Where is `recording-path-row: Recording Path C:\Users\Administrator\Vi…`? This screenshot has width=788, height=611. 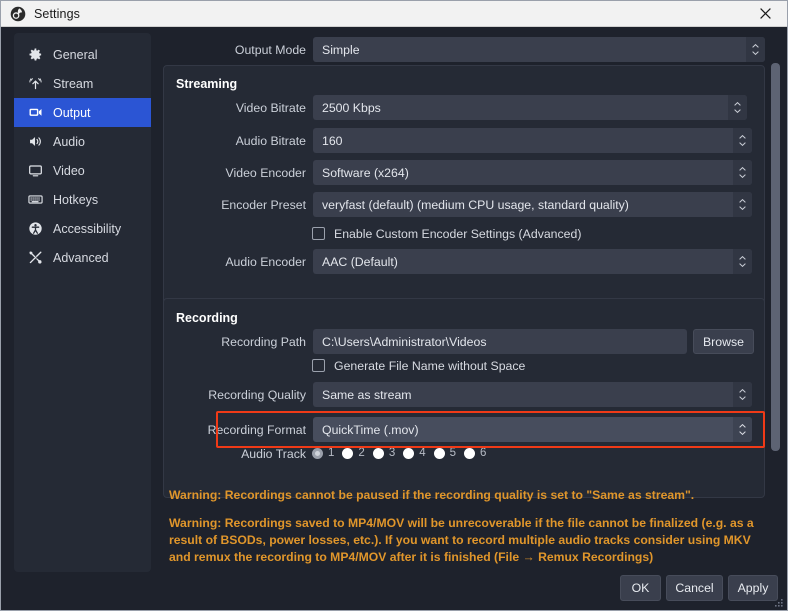 recording-path-row: Recording Path C:\Users\Administrator\Vi… is located at coordinates (464, 341).